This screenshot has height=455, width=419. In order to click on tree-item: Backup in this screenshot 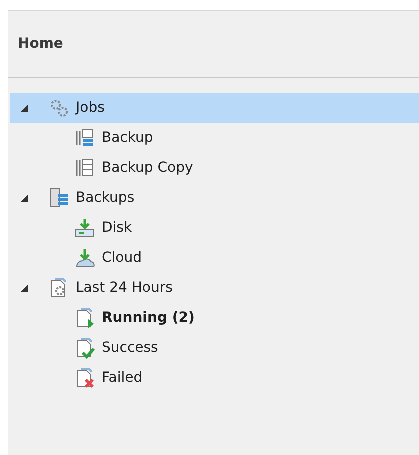, I will do `click(214, 138)`.